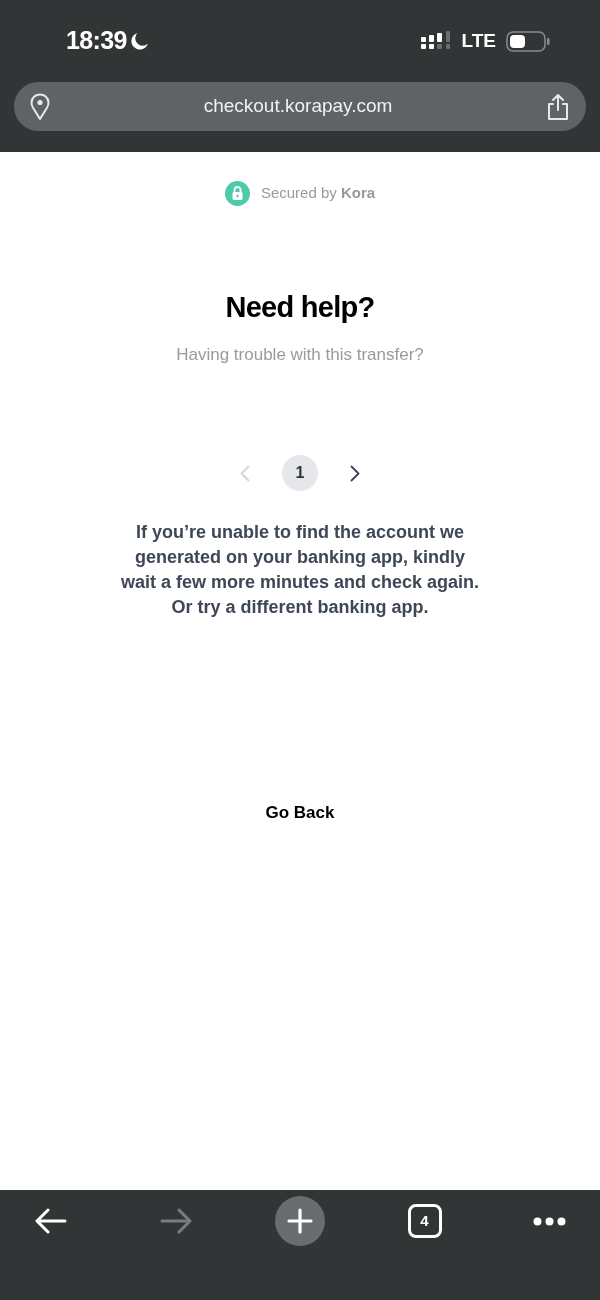  I want to click on moon-icon, so click(139, 41).